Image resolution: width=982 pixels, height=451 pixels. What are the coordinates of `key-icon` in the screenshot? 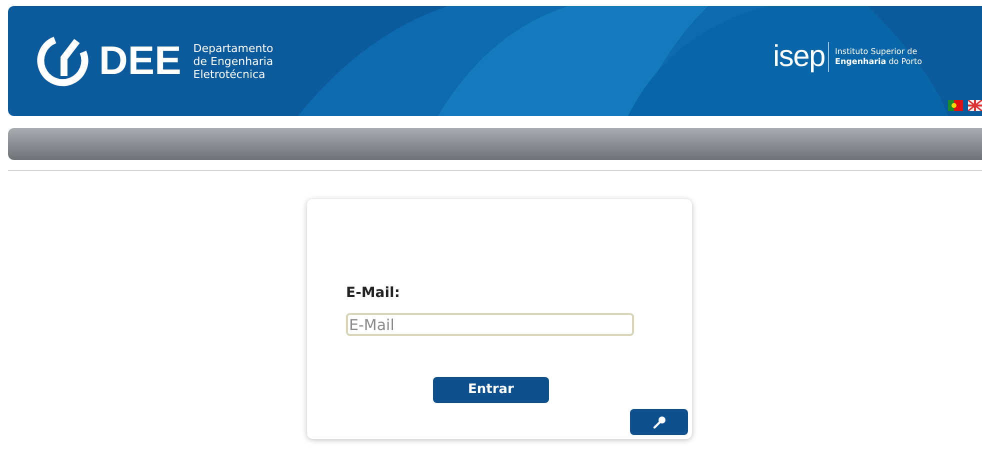 It's located at (659, 422).